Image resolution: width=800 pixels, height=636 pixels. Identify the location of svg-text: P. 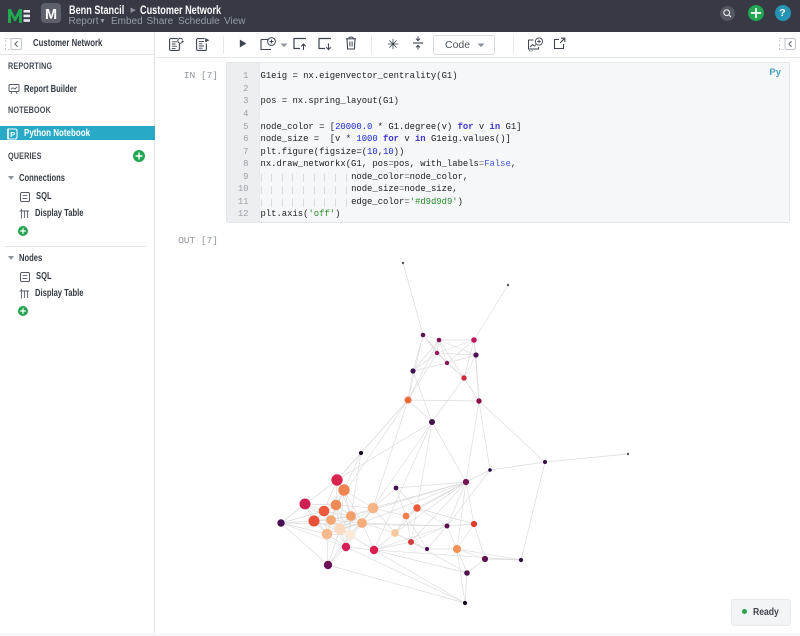
(12, 134).